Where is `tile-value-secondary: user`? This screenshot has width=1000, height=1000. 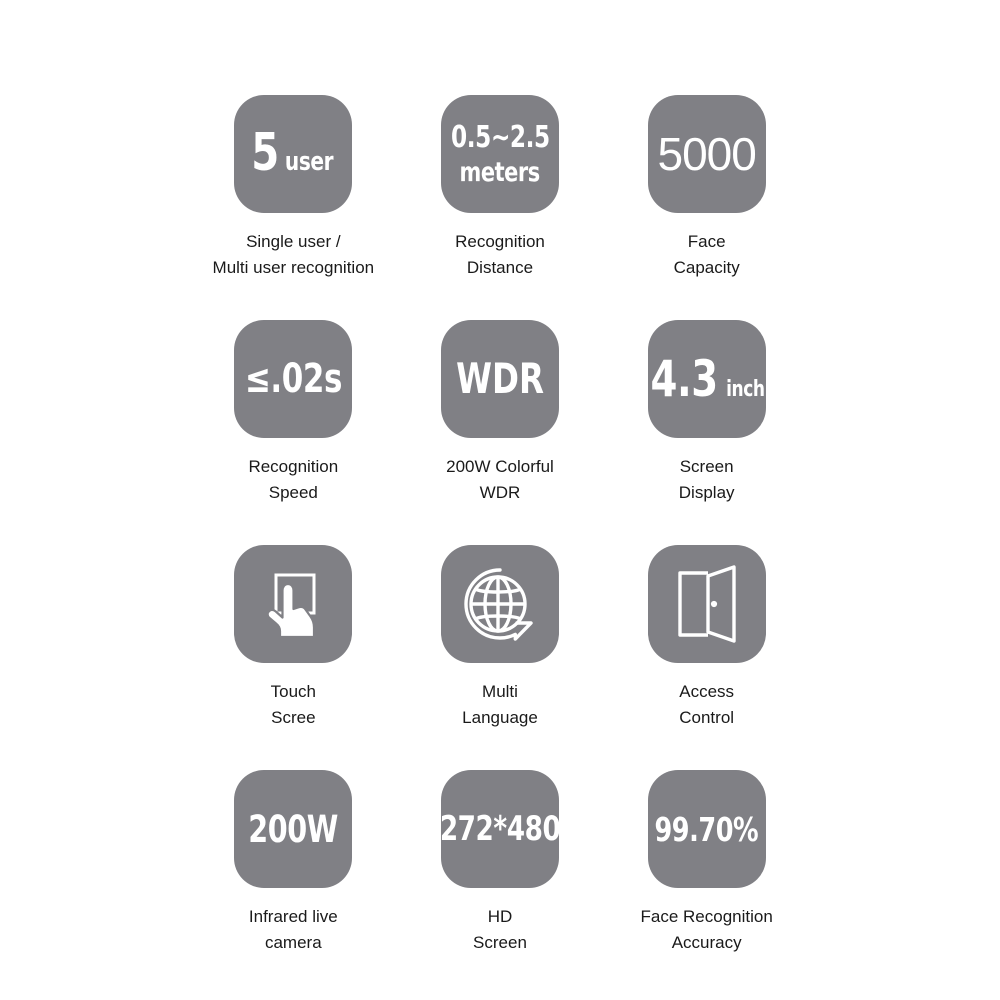
tile-value-secondary: user is located at coordinates (309, 162).